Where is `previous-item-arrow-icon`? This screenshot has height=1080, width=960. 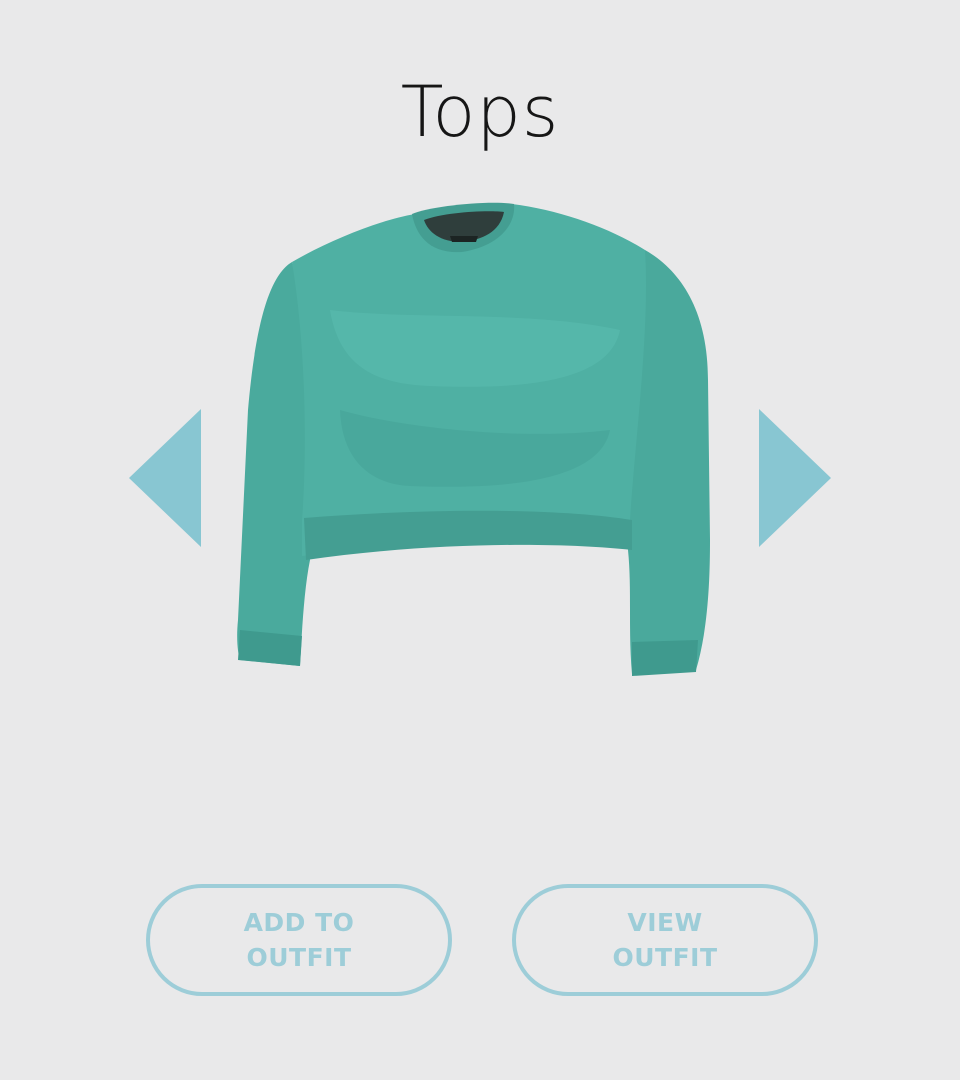
previous-item-arrow-icon is located at coordinates (165, 478).